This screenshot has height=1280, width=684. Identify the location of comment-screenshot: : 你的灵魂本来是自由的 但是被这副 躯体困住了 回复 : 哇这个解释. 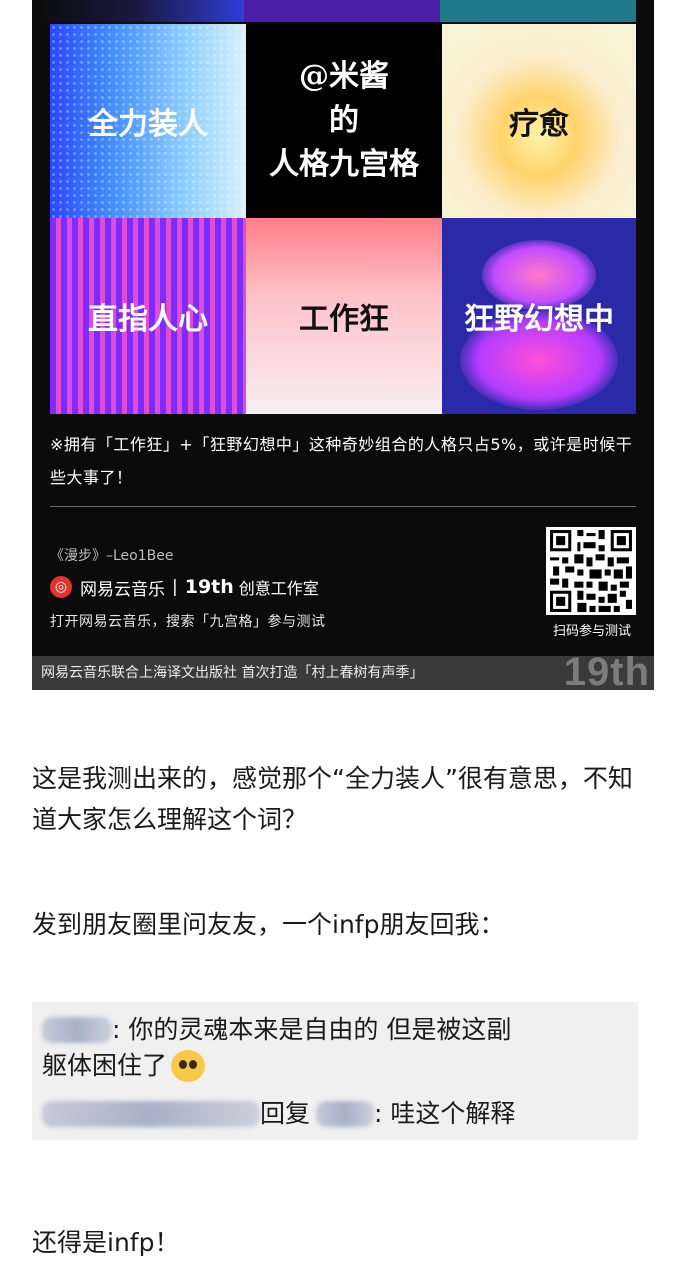
(335, 1071).